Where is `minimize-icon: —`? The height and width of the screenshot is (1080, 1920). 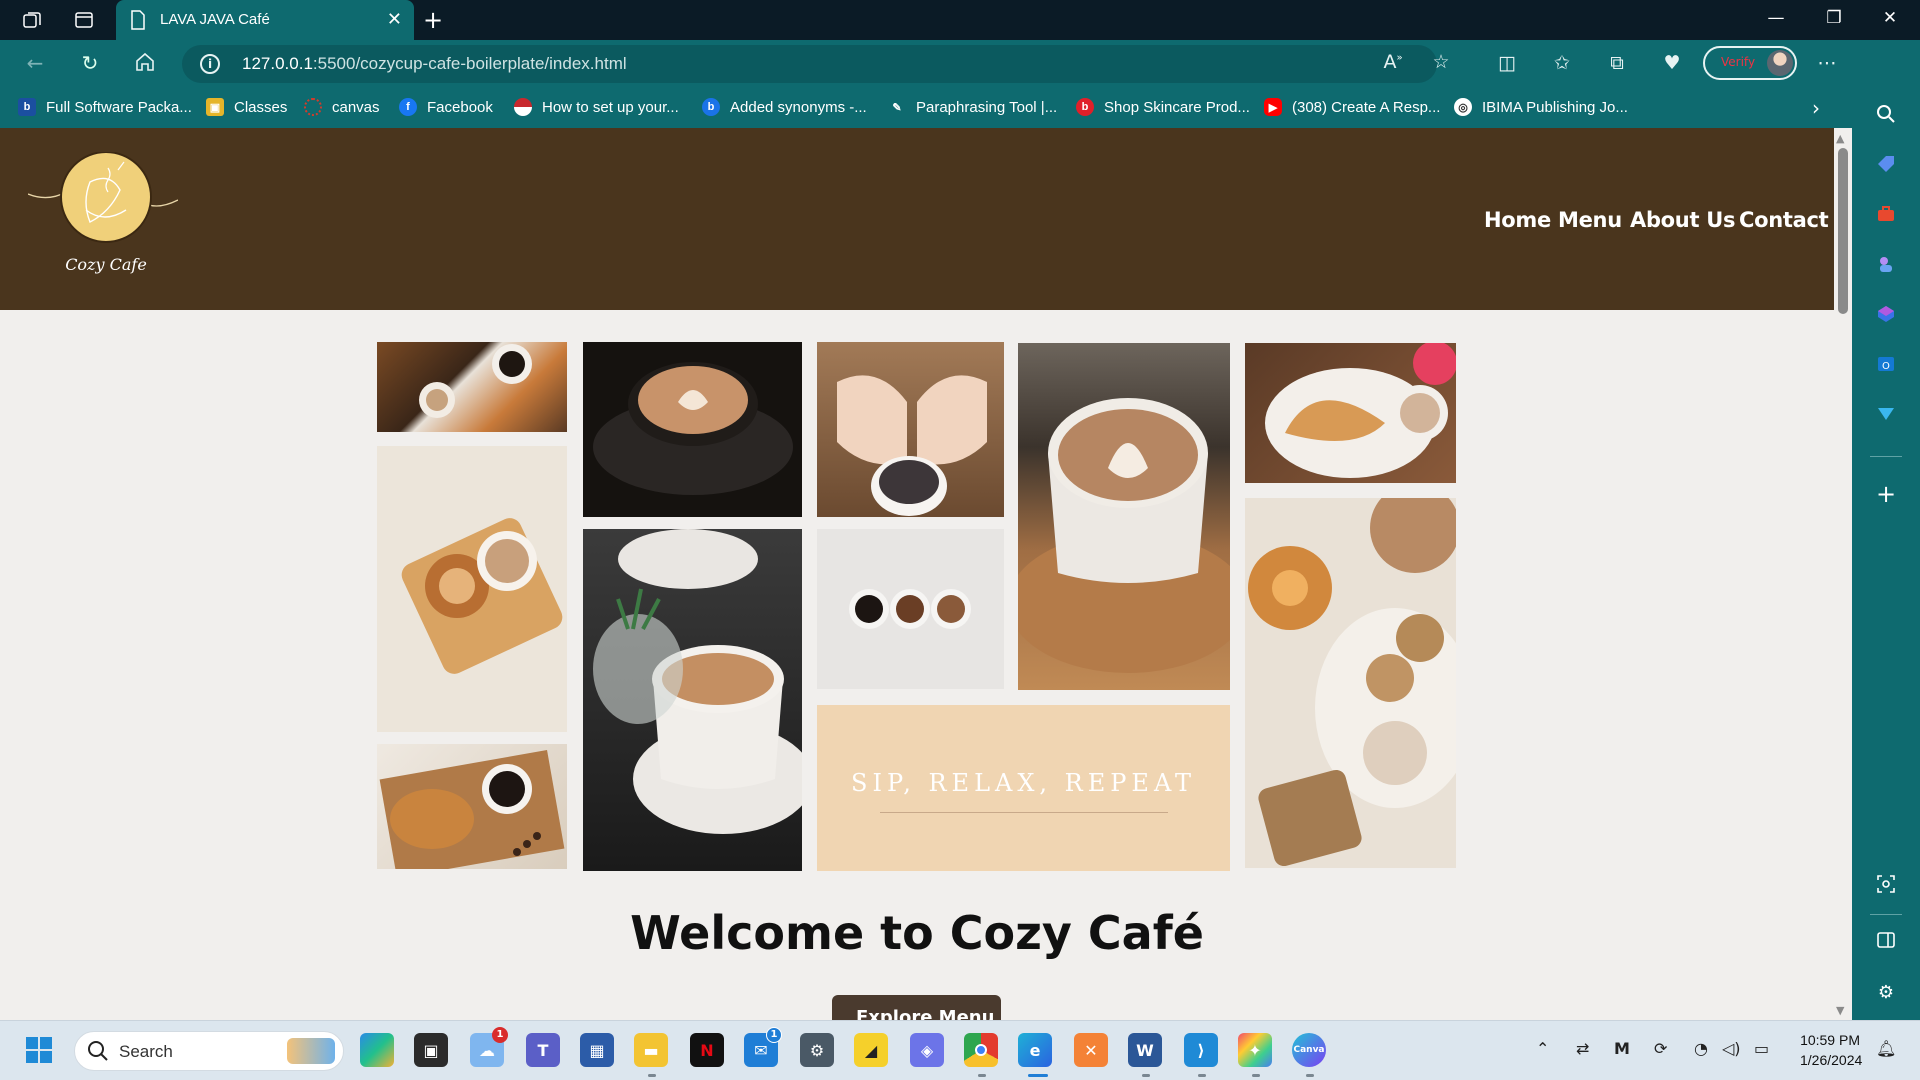
minimize-icon: — is located at coordinates (1776, 18).